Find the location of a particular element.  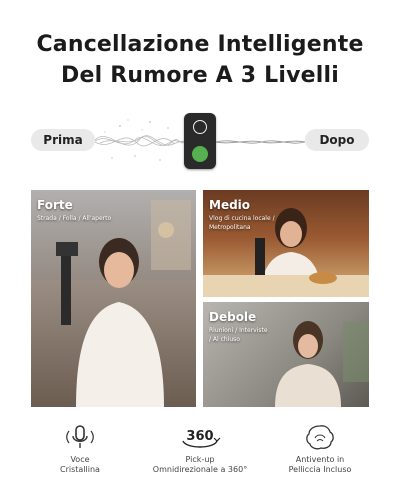

microphone-icon is located at coordinates (80, 437).